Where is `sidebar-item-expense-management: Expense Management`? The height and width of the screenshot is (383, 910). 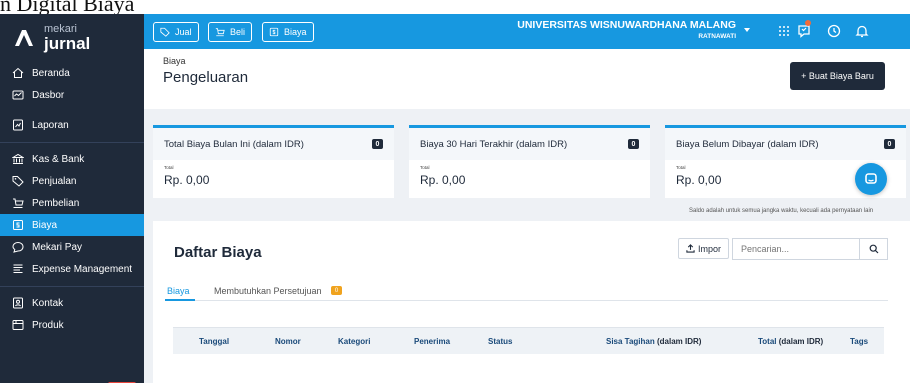
sidebar-item-expense-management: Expense Management is located at coordinates (72, 269).